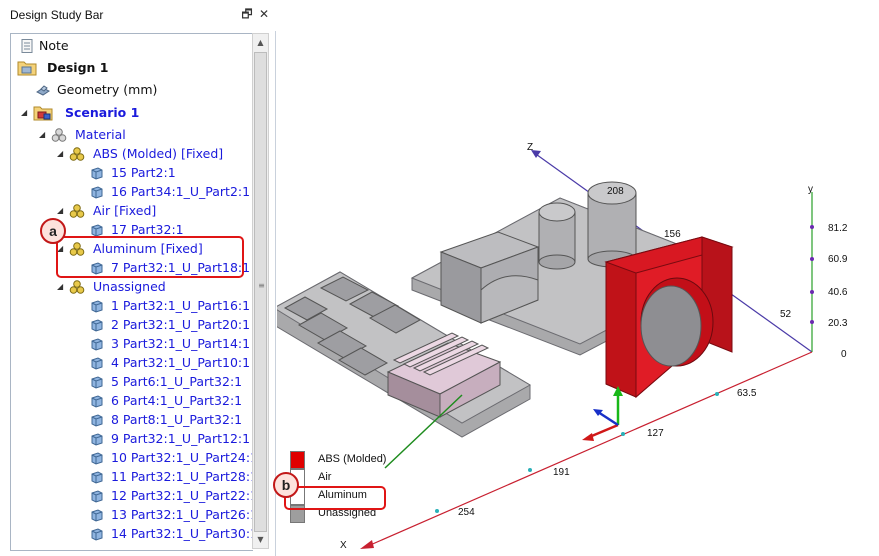  What do you see at coordinates (150, 257) in the screenshot?
I see `callout-a-highlight` at bounding box center [150, 257].